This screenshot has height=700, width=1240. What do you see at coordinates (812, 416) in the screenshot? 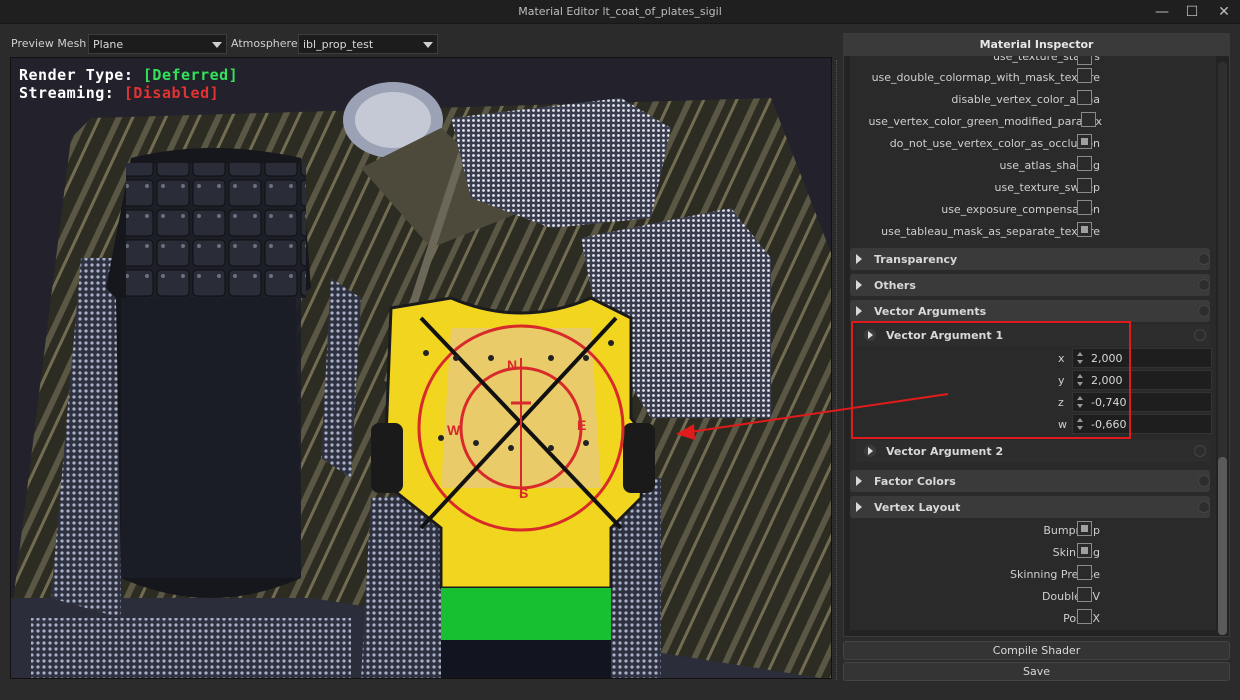
I see `annotation-arrow-icon` at bounding box center [812, 416].